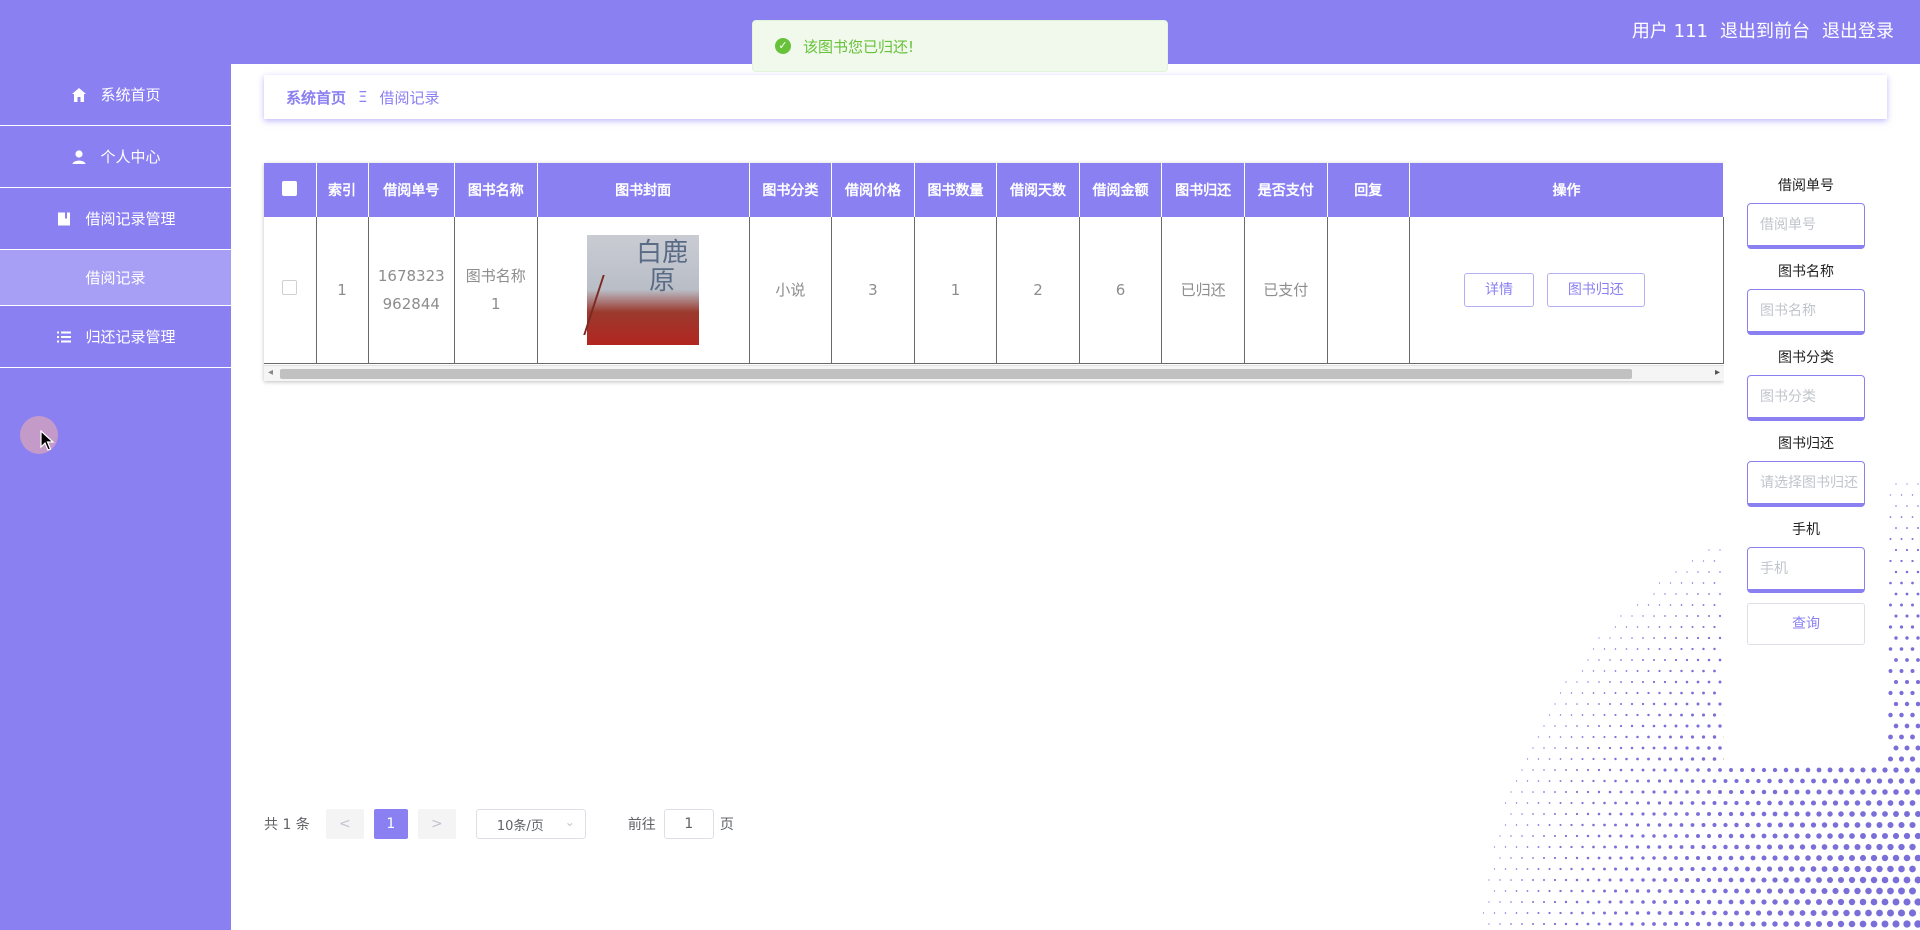  I want to click on sidebar-item-borrow-manage: 借阅记录管理, so click(115, 219).